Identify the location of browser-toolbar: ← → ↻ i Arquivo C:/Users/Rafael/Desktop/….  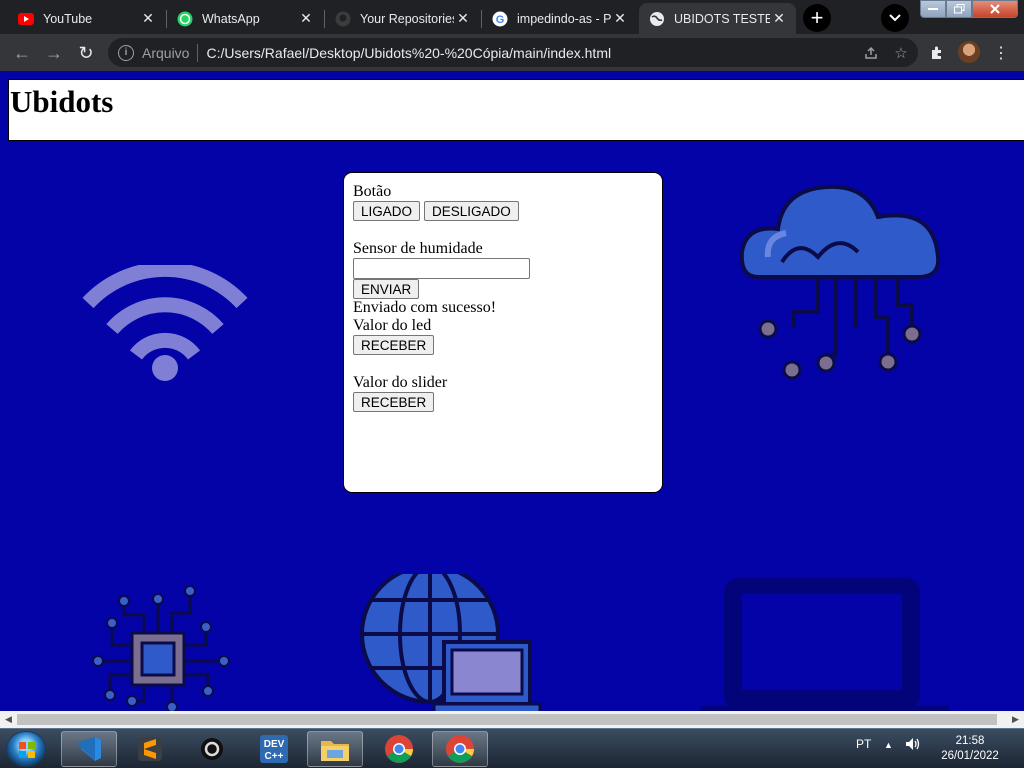
(512, 52).